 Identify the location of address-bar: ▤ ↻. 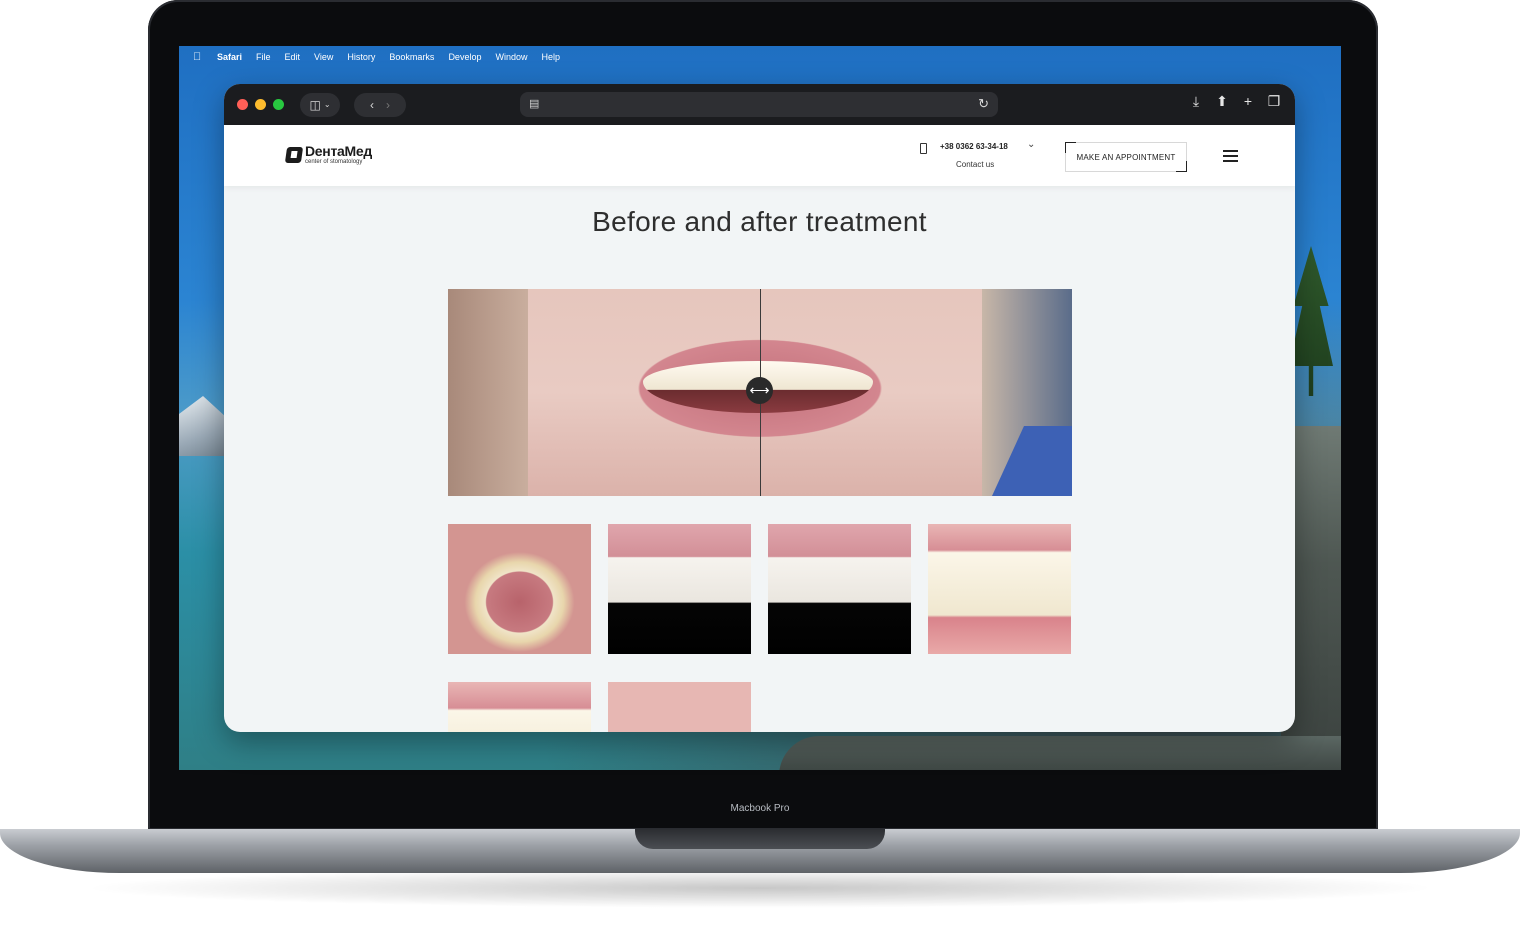
(759, 104).